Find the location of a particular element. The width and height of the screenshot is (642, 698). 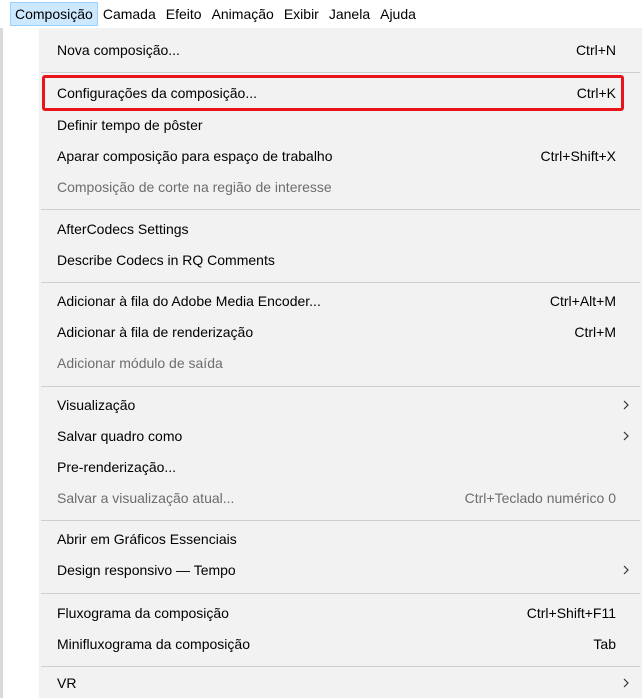

menu-item-shortcut: Ctrl+Teclado numérico 0 is located at coordinates (540, 498).